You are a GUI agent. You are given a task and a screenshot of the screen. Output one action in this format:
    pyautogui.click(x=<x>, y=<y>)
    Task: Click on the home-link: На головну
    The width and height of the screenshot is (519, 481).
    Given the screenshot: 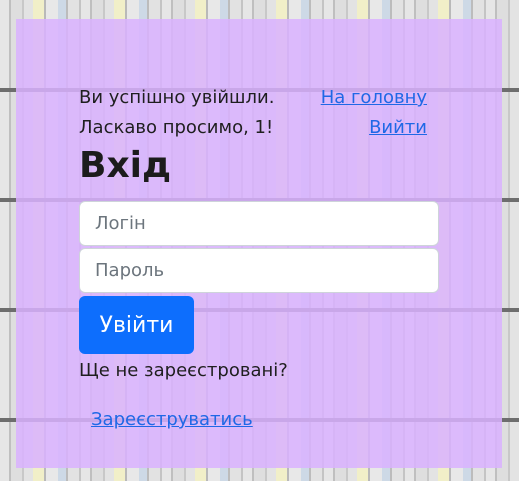 What is the action you would take?
    pyautogui.click(x=374, y=97)
    